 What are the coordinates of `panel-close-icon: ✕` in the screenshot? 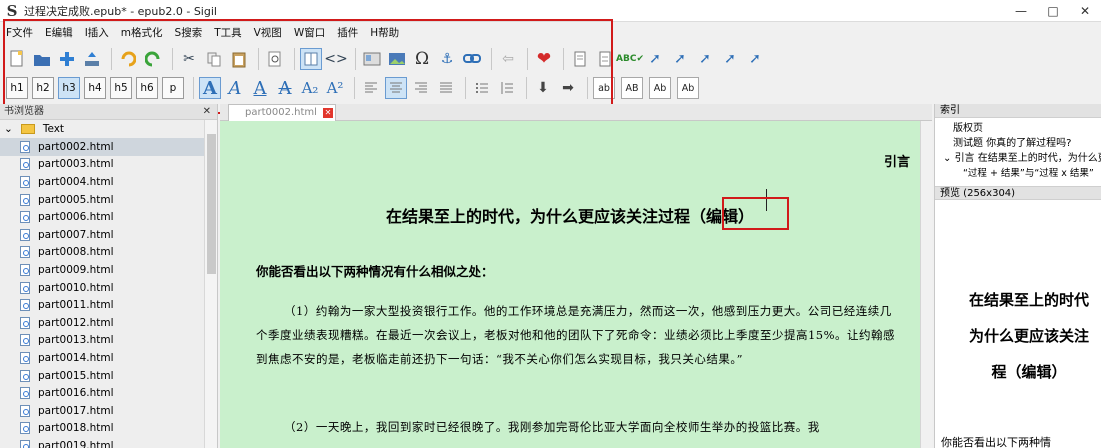 It's located at (207, 111).